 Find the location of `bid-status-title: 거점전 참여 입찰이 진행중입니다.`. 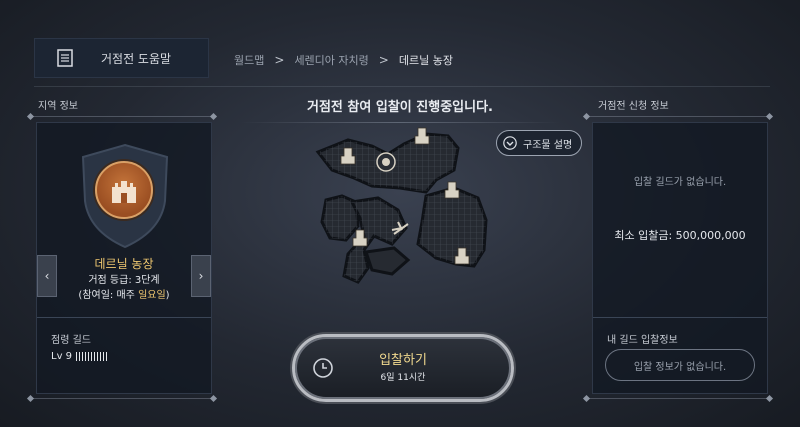

bid-status-title: 거점전 참여 입찰이 진행중입니다. is located at coordinates (400, 107).